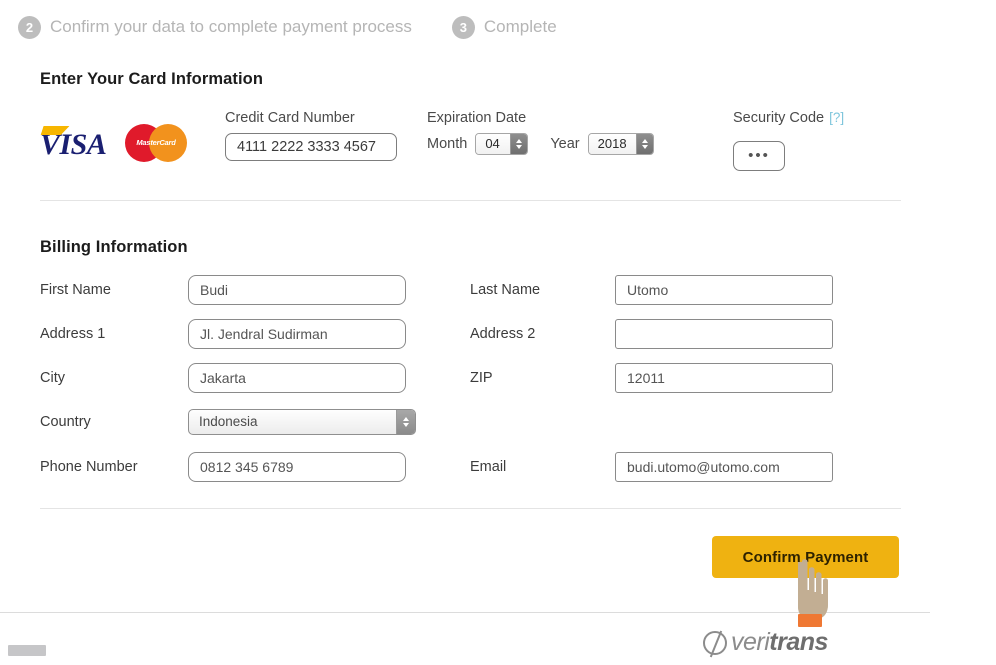 The image size is (996, 665). I want to click on field-row-zip: ZIP 12011, so click(651, 378).